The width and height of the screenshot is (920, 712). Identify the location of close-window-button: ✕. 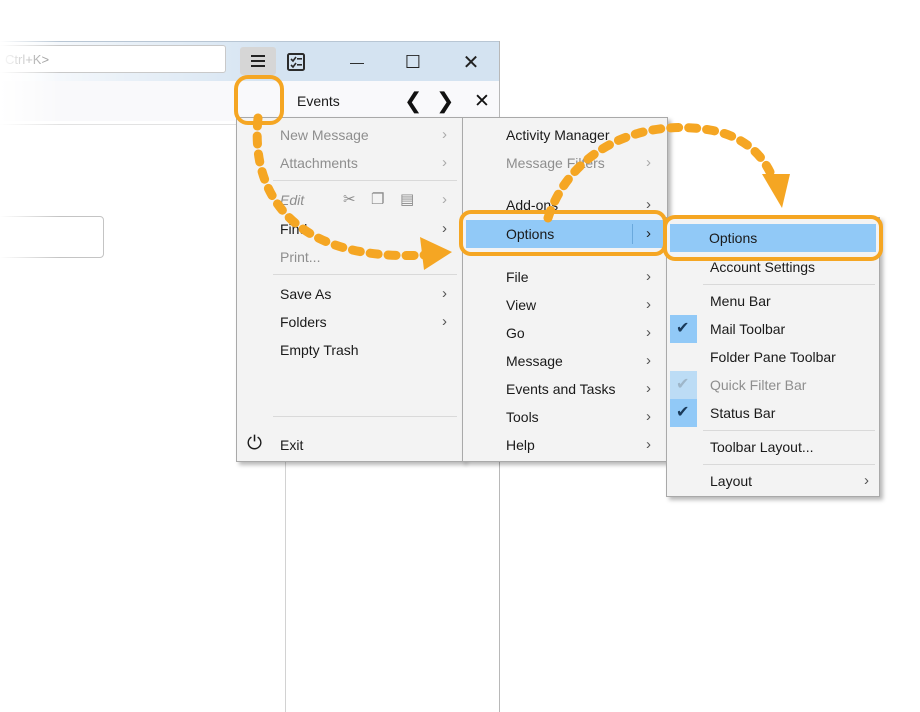
(471, 62).